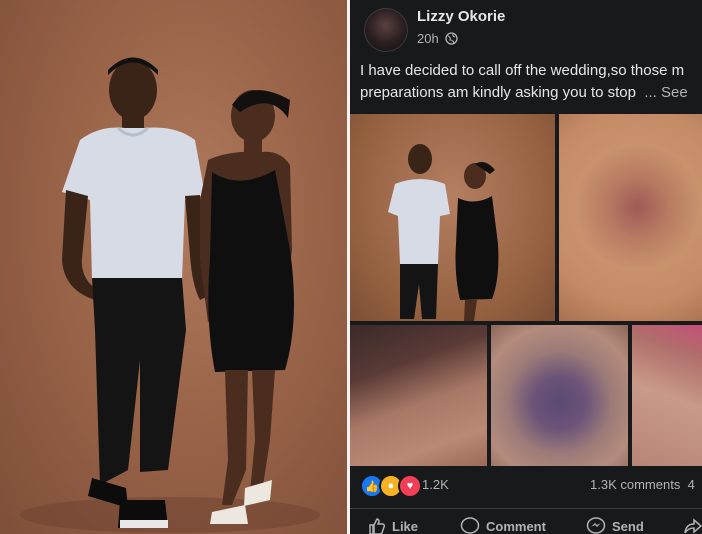  Describe the element at coordinates (526, 485) in the screenshot. I see `reactions-bar: 👍 ● ♥ 1.2K 1.3K comments 4` at that location.